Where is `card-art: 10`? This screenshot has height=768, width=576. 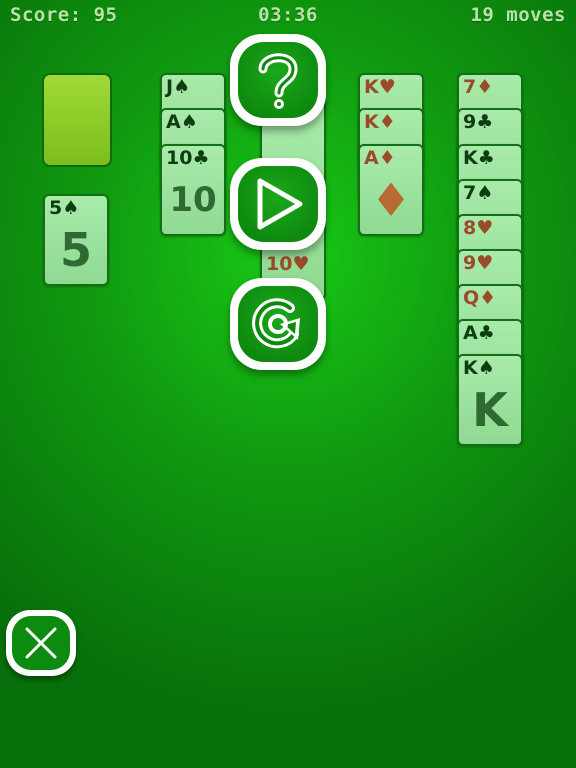
card-art: 10 is located at coordinates (193, 200).